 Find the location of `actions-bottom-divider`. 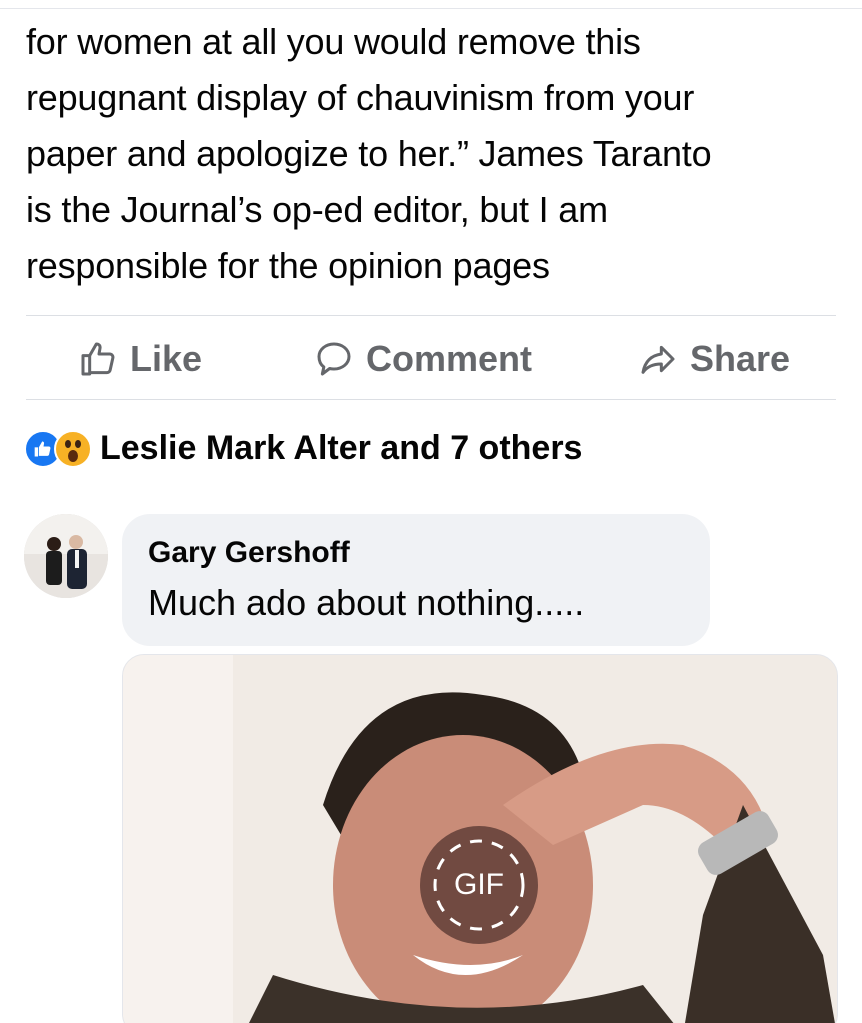

actions-bottom-divider is located at coordinates (431, 399).